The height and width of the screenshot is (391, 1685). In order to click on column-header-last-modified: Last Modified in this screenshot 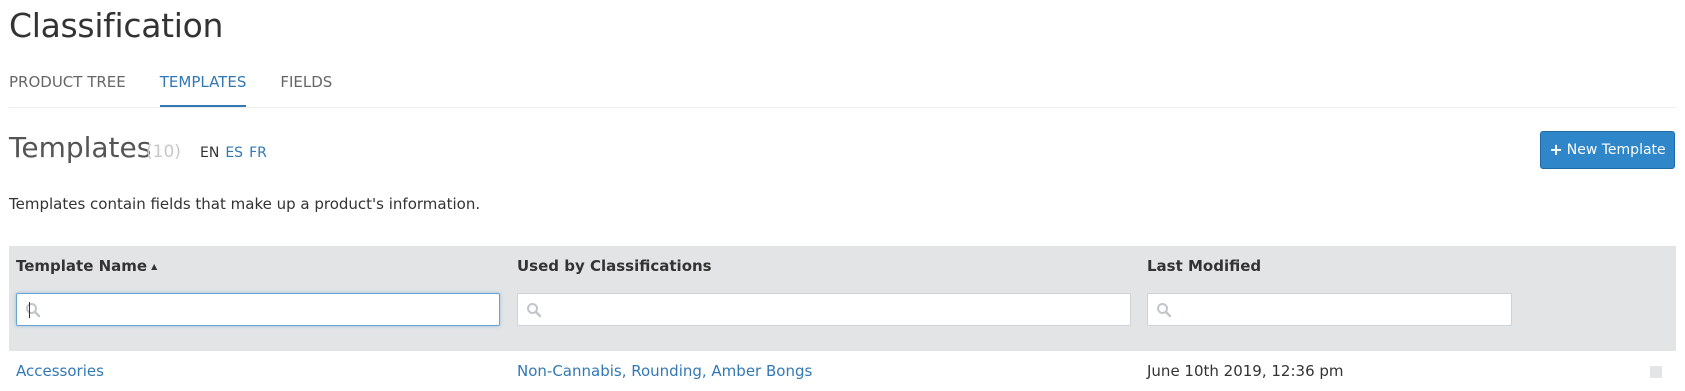, I will do `click(1204, 266)`.